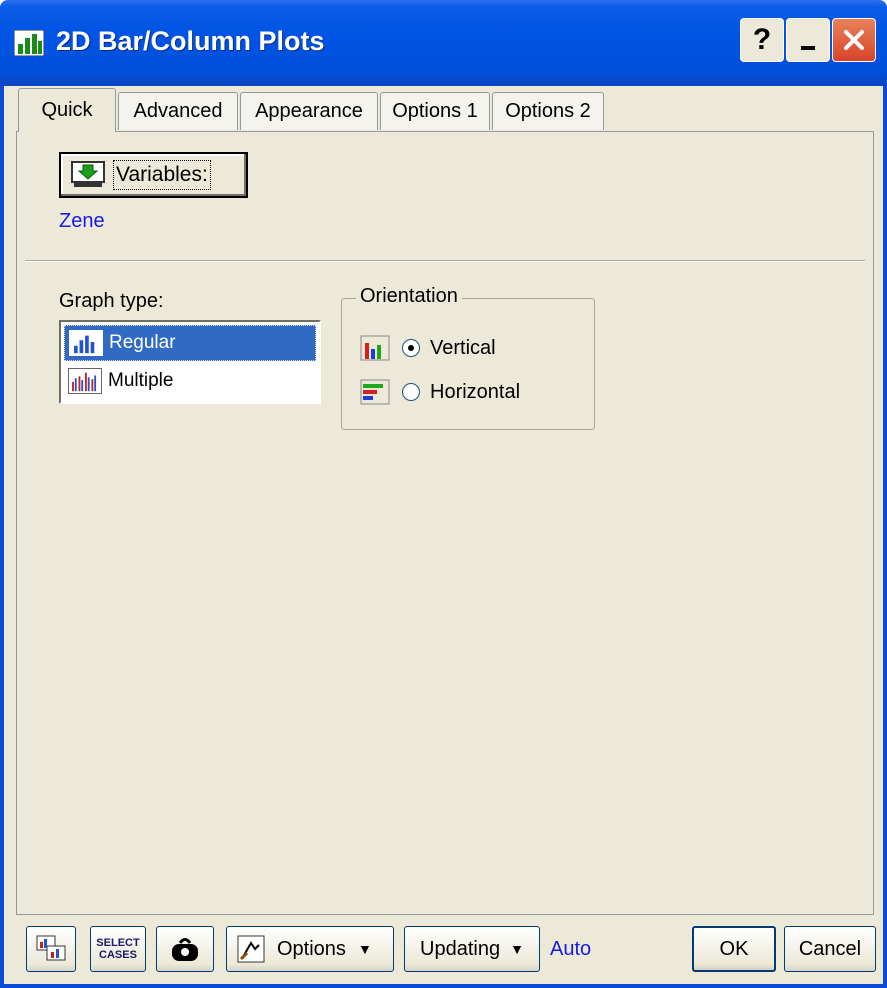  What do you see at coordinates (808, 48) in the screenshot?
I see `minimize-icon` at bounding box center [808, 48].